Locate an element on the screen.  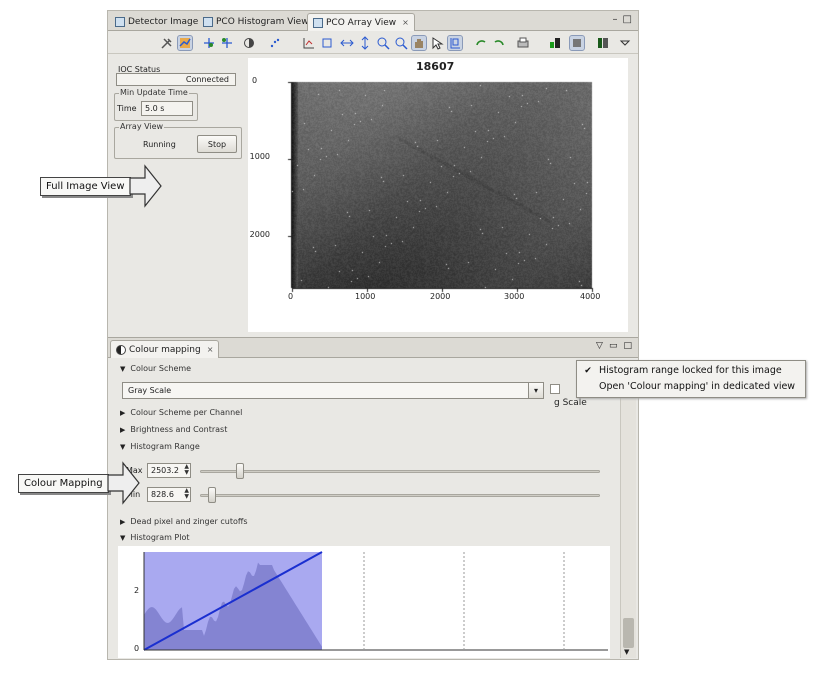
point-marker-icon is located at coordinates (275, 43).